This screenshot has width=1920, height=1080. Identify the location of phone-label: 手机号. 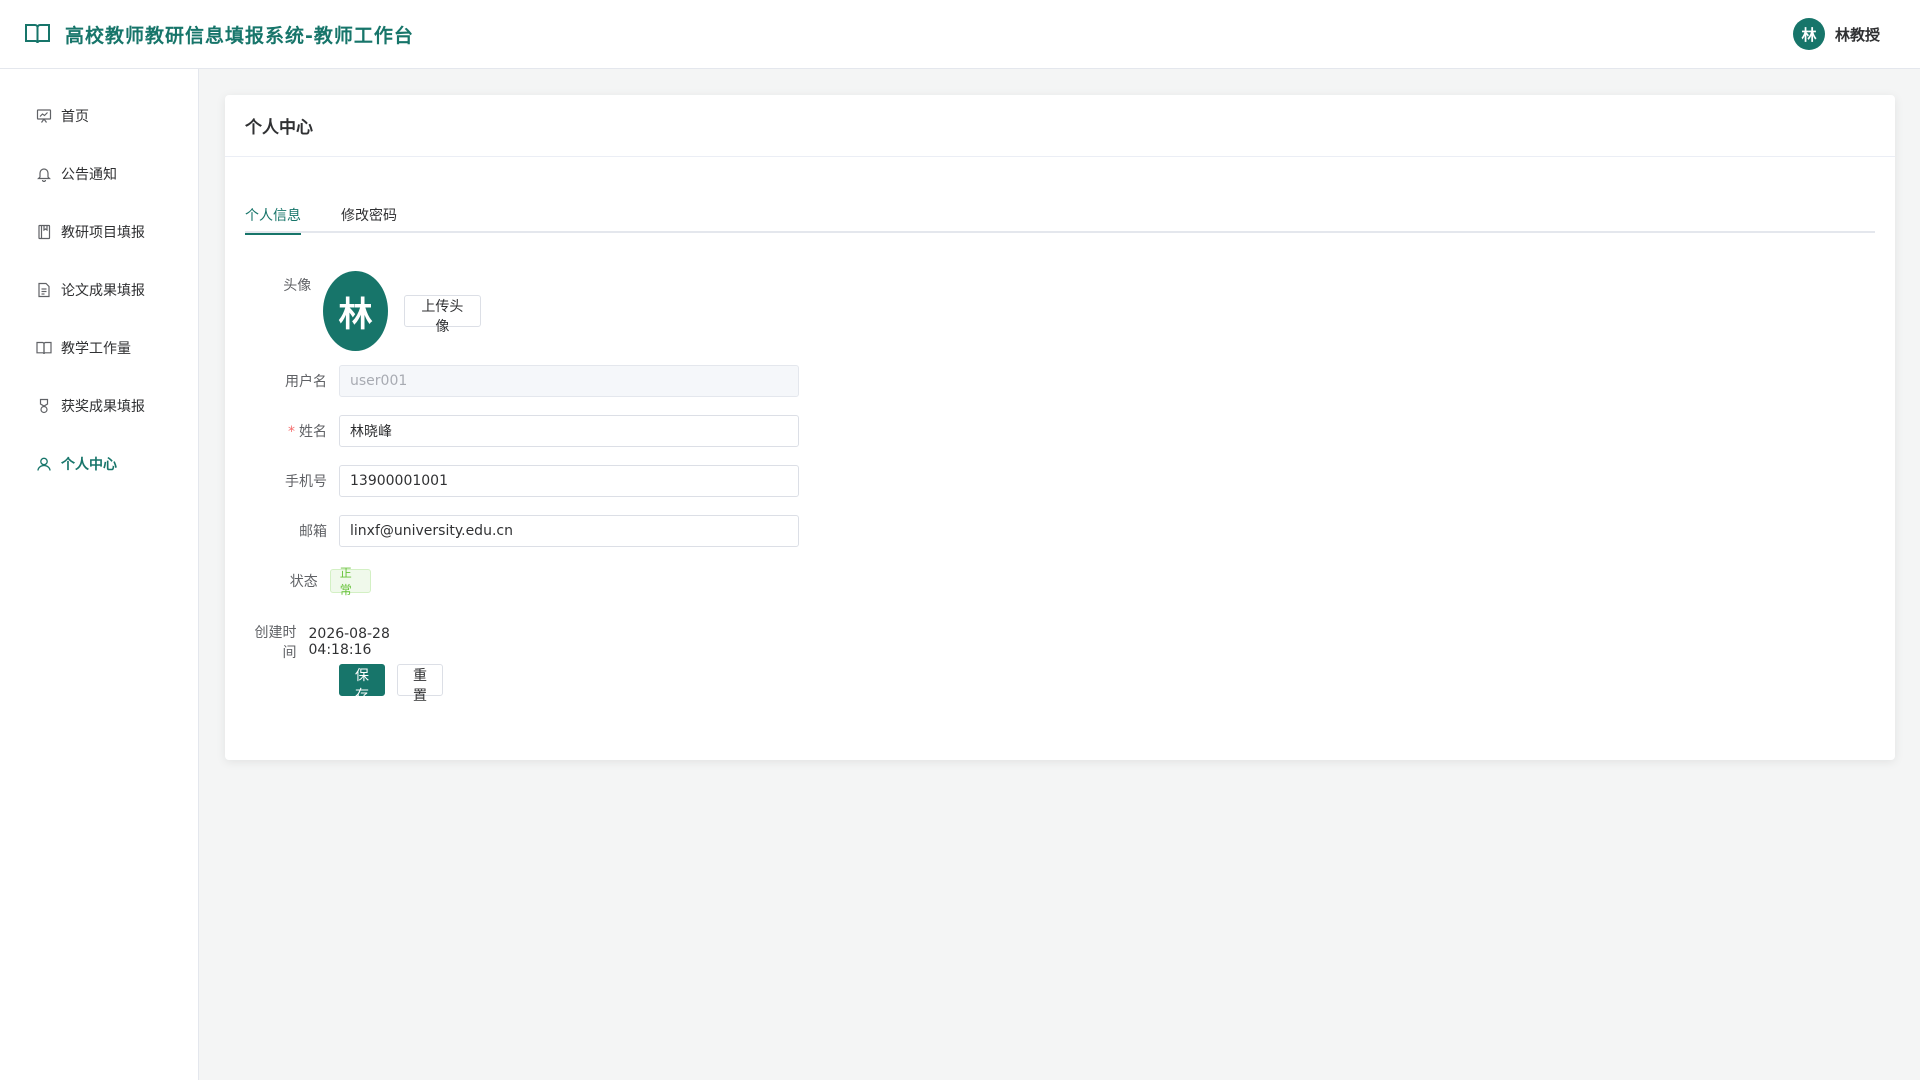
(306, 482).